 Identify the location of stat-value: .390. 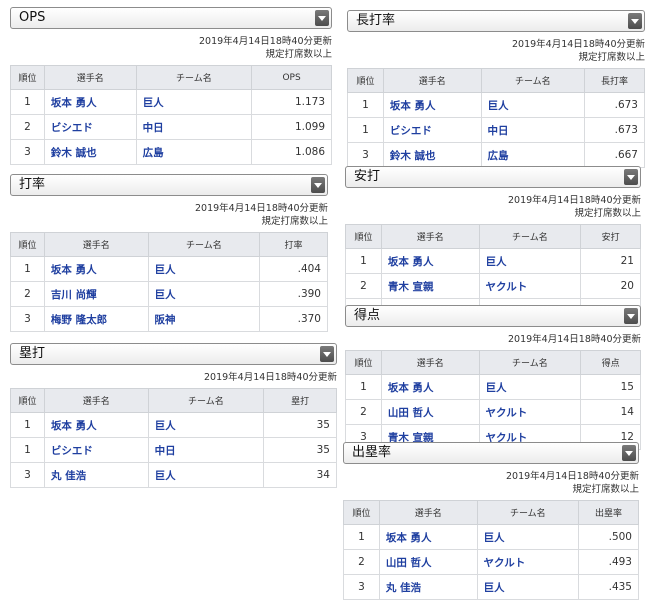
(293, 294).